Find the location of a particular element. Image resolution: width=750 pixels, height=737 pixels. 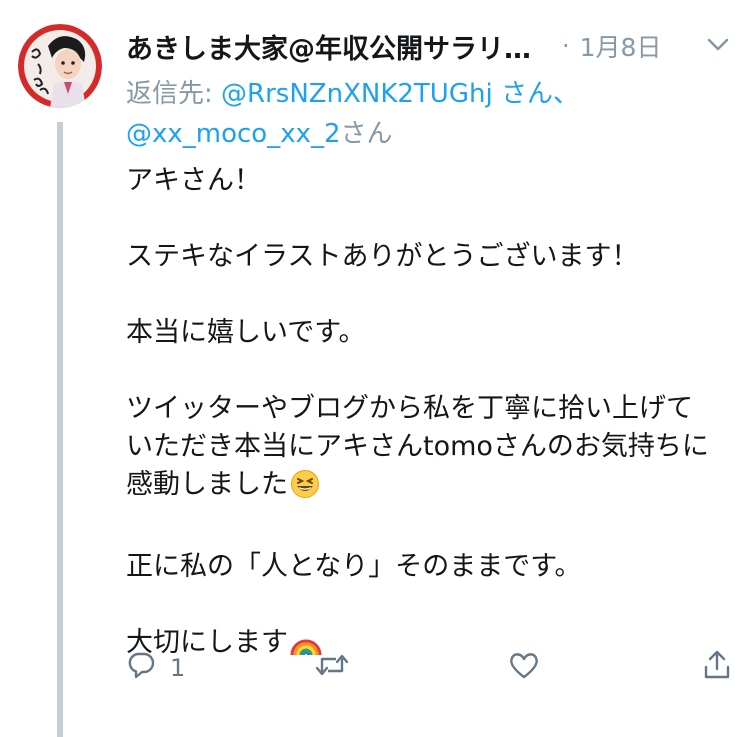

reply-count: 1 is located at coordinates (178, 668).